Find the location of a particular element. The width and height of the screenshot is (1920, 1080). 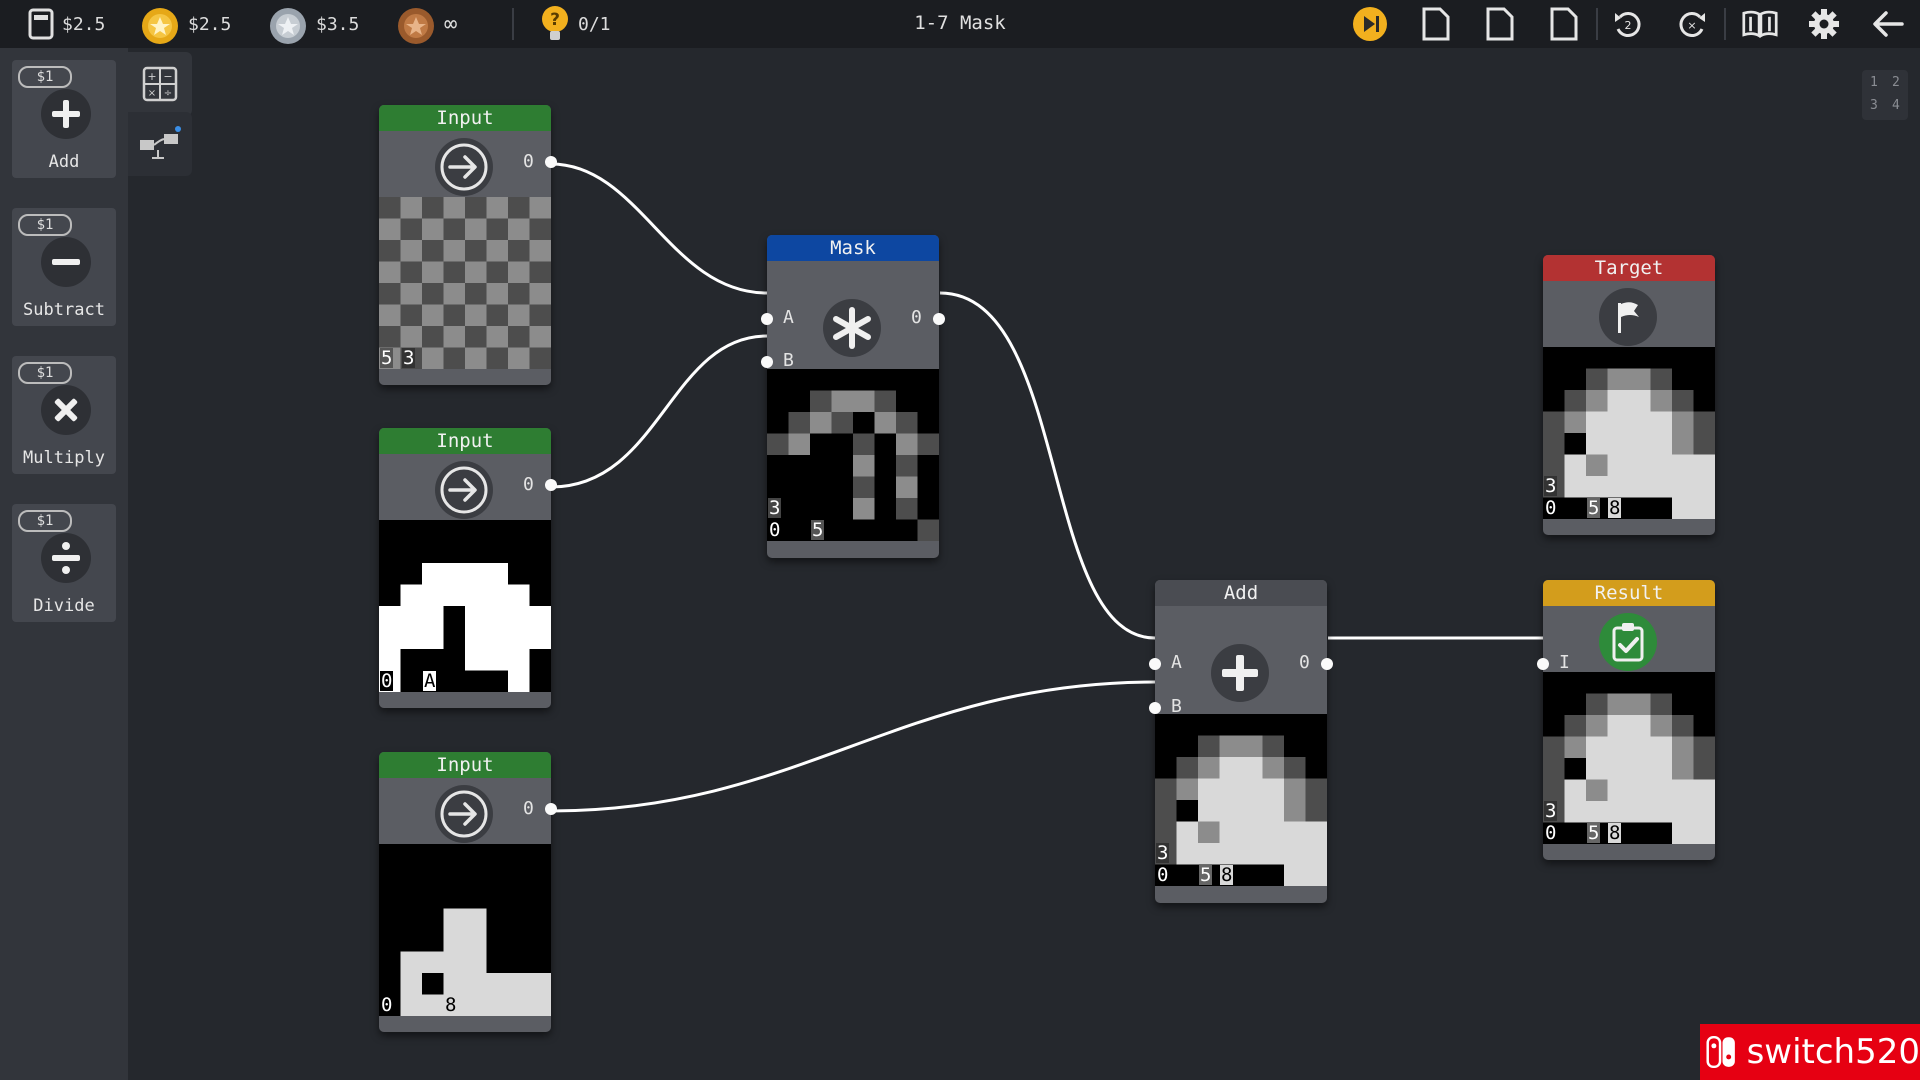

workspace-3: 3 is located at coordinates (1874, 105).